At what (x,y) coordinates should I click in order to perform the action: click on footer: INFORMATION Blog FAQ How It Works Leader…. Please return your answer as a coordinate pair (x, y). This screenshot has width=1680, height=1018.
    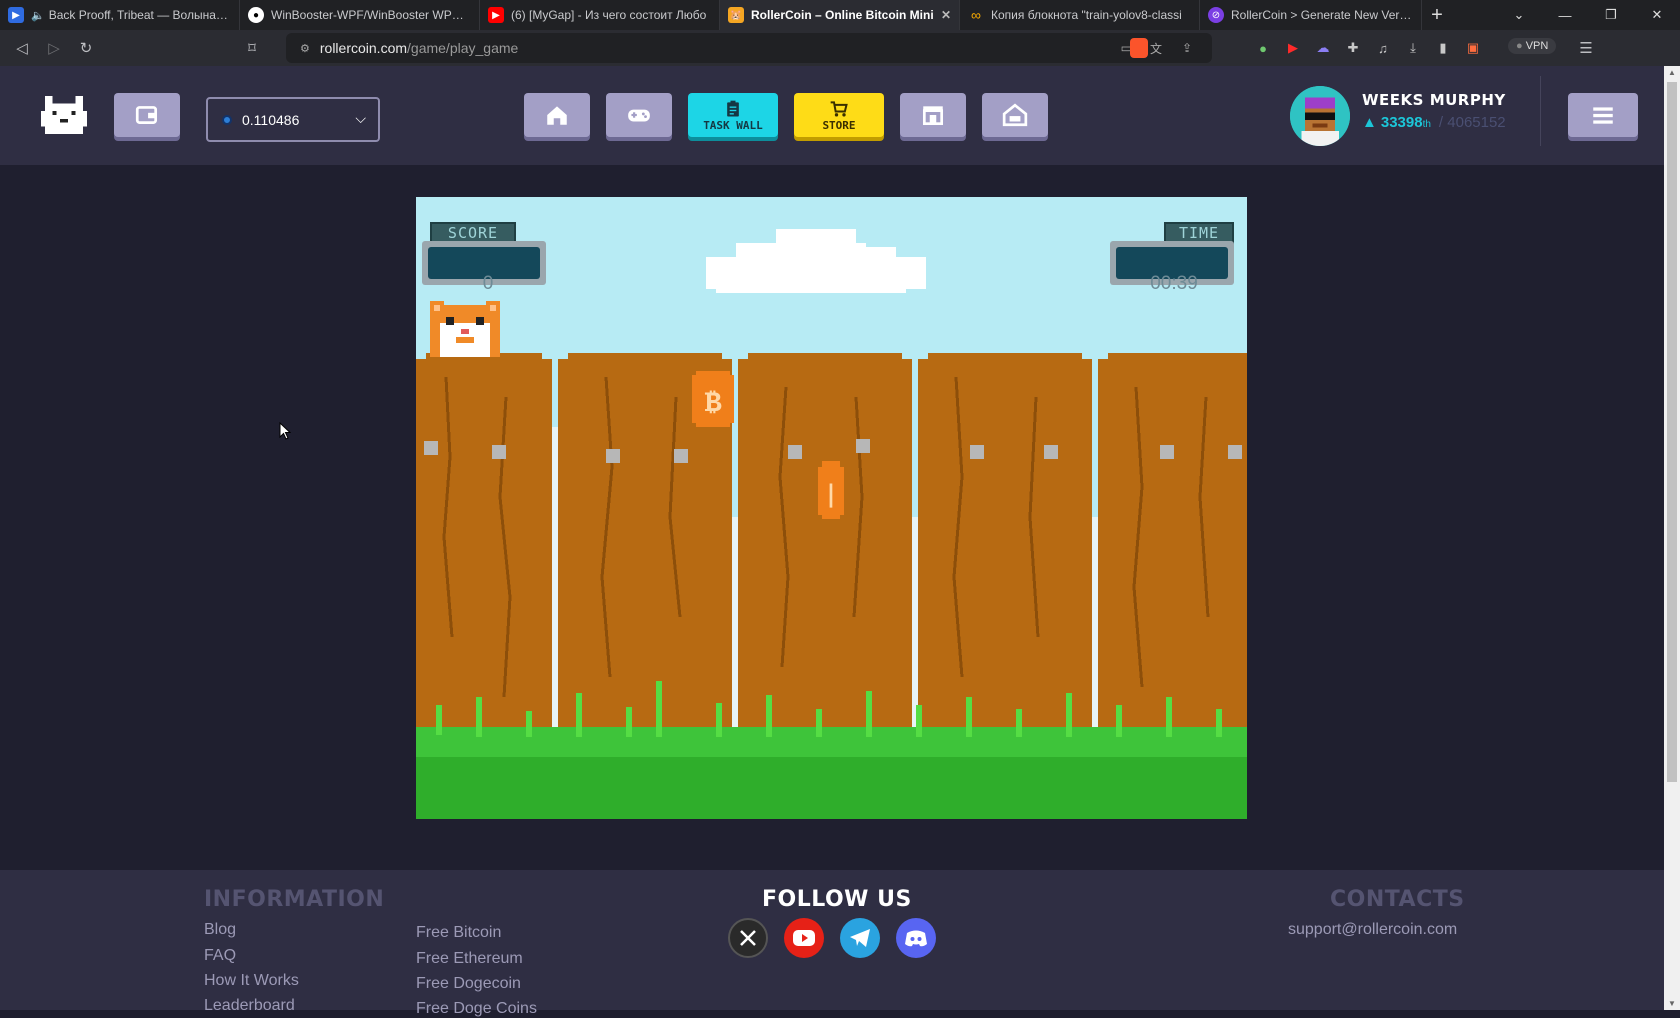
    Looking at the image, I should click on (832, 943).